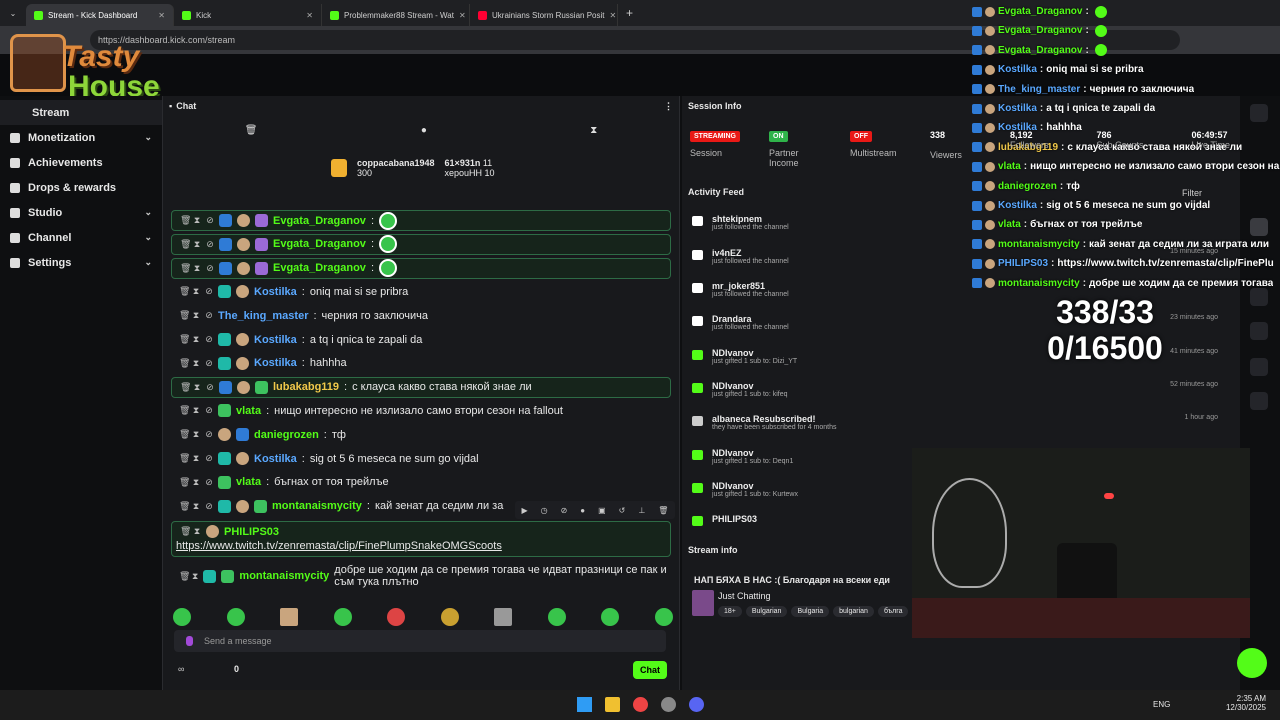 Image resolution: width=1280 pixels, height=720 pixels. Describe the element at coordinates (189, 641) in the screenshot. I see `mic-icon` at that location.